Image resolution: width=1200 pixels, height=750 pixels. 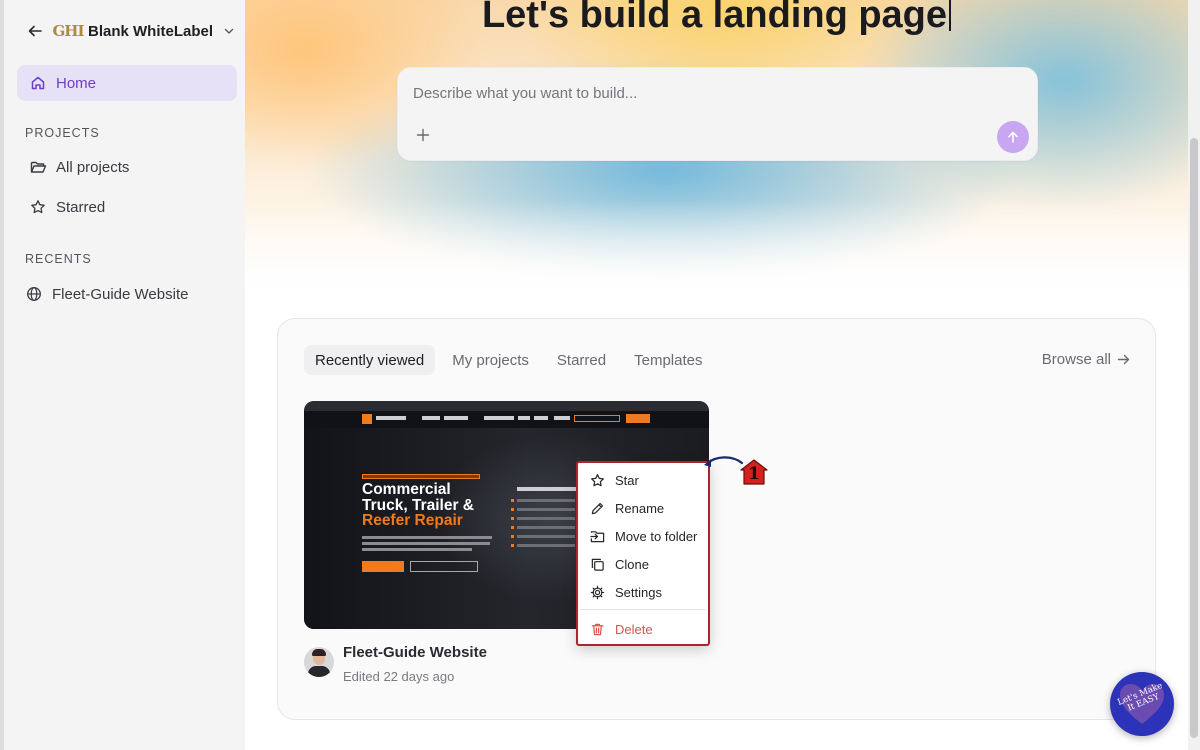 What do you see at coordinates (1142, 704) in the screenshot?
I see `watermark-badge: Let's Make It EASY` at bounding box center [1142, 704].